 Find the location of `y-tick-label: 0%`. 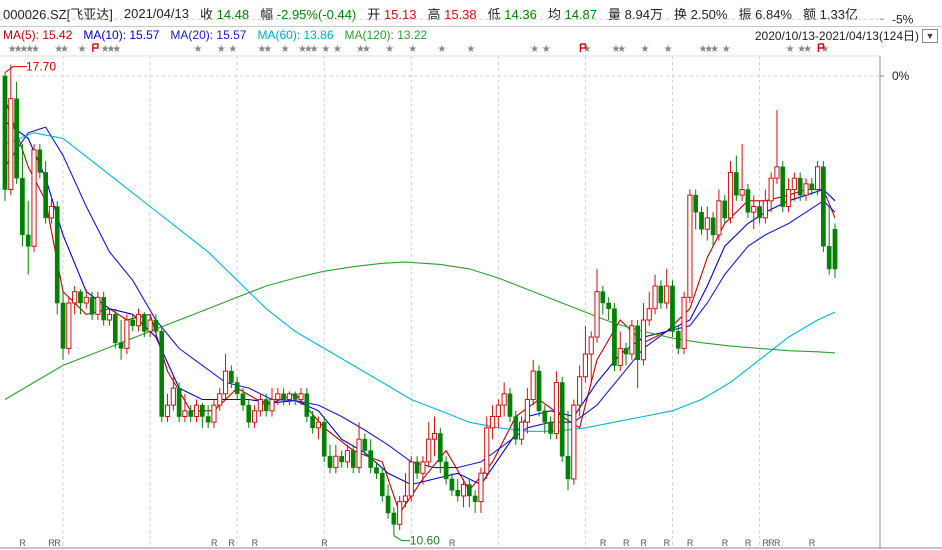

y-tick-label: 0% is located at coordinates (901, 76).